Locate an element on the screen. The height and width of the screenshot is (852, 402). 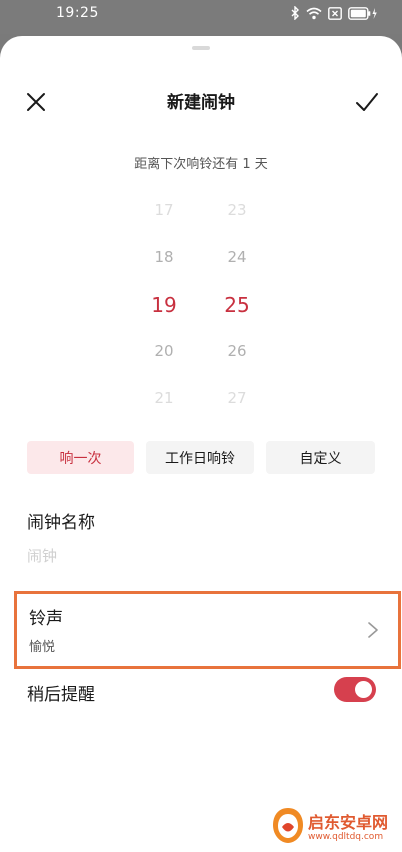
hour-option: 20 is located at coordinates (164, 351).